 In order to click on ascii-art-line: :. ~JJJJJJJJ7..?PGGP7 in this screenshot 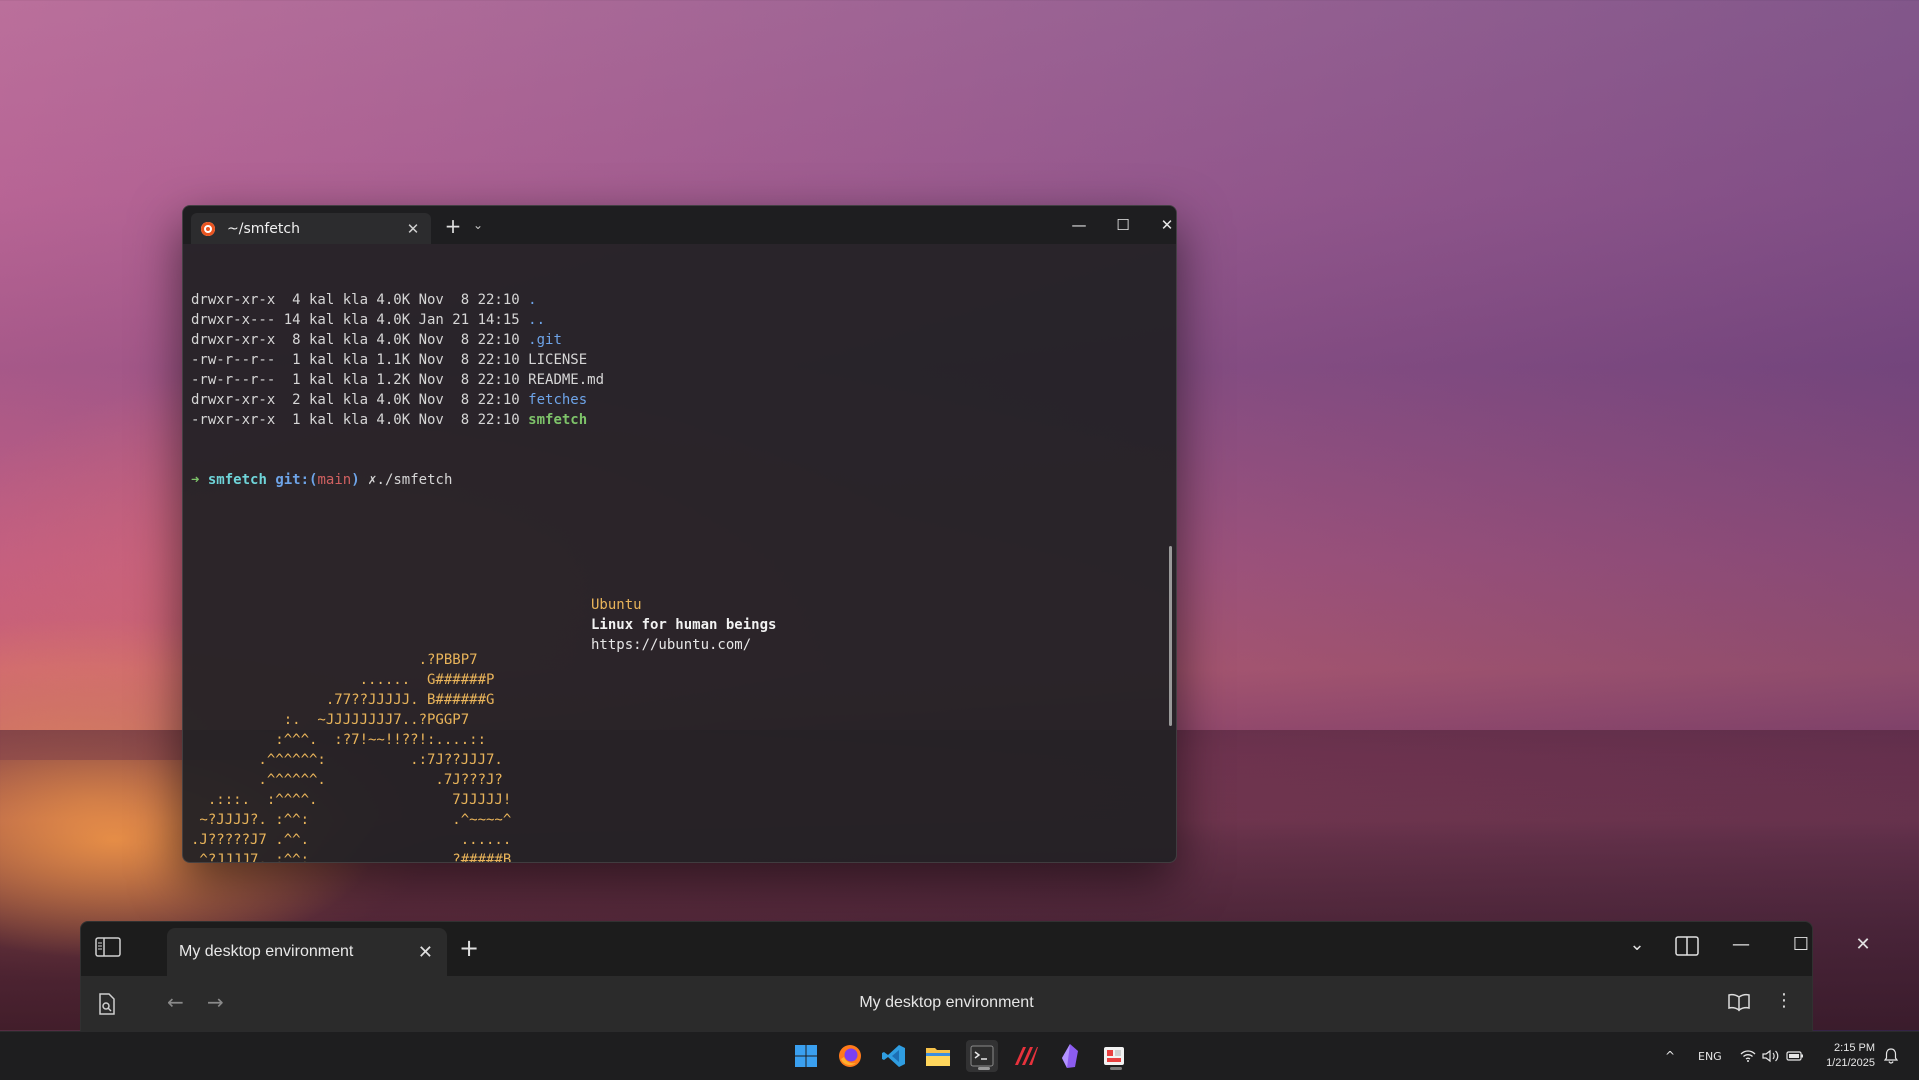, I will do `click(330, 720)`.